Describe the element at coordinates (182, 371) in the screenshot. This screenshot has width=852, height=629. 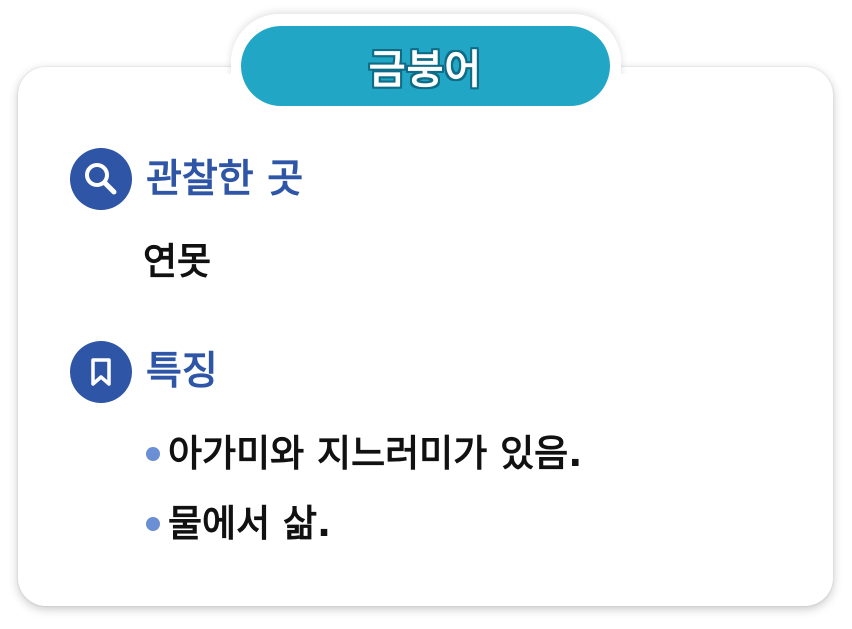
I see `features-heading: 특징` at that location.